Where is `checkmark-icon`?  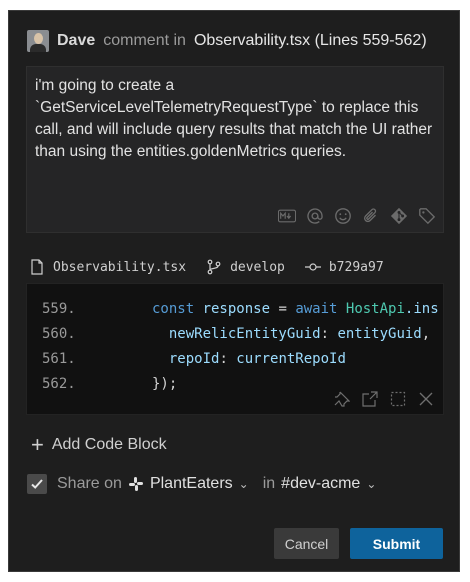 checkmark-icon is located at coordinates (37, 484).